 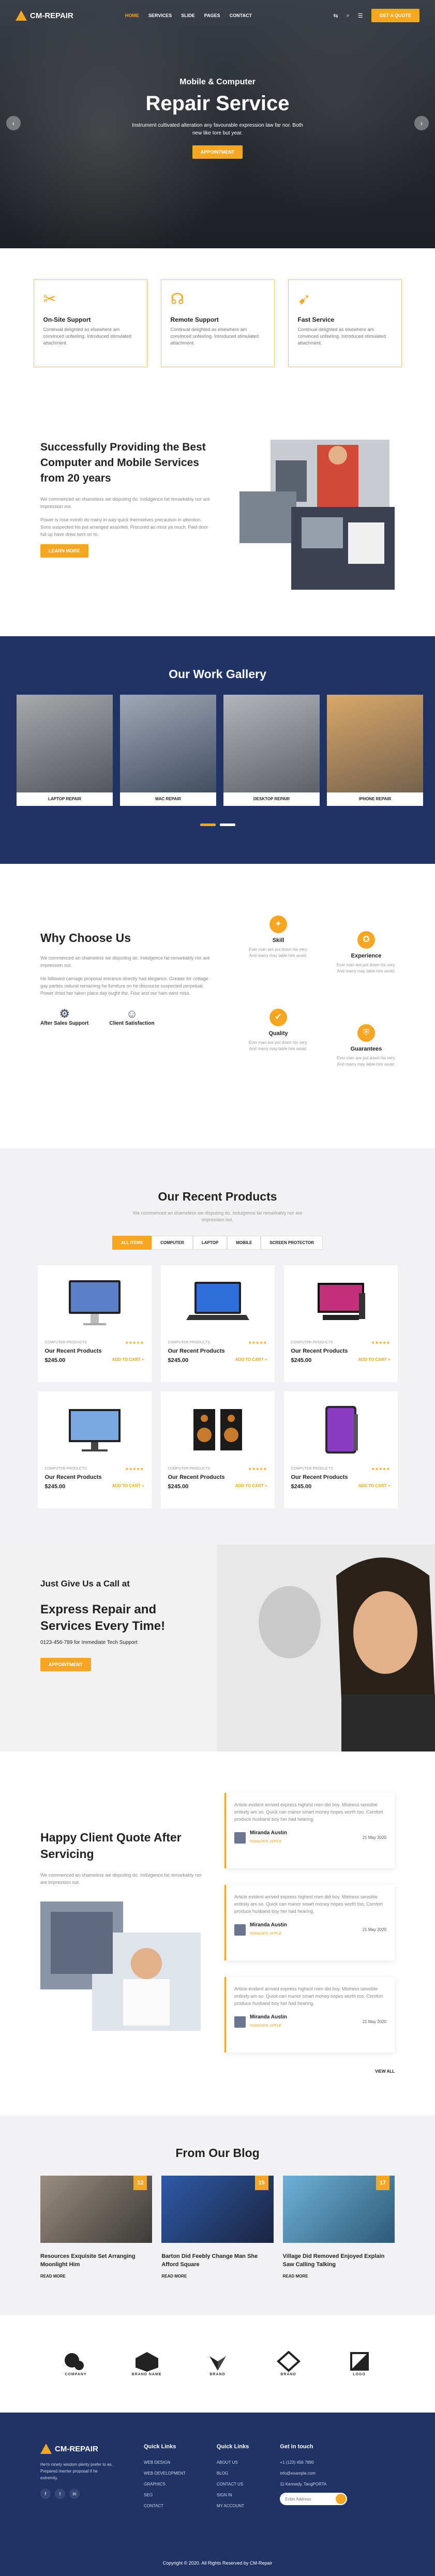 What do you see at coordinates (165, 2495) in the screenshot?
I see `footer-link: SEO` at bounding box center [165, 2495].